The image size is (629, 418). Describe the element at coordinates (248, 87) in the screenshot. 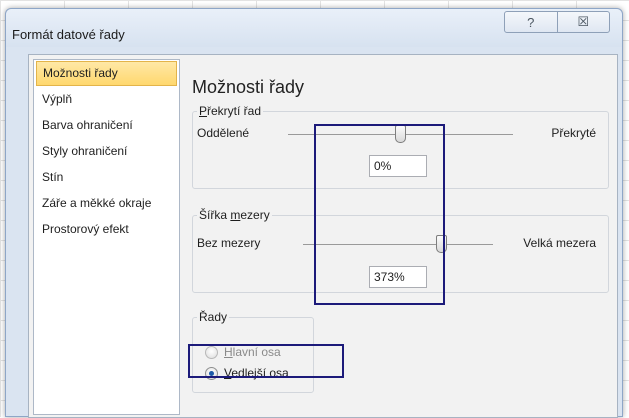

I see `panel-heading: Možnosti řady` at that location.